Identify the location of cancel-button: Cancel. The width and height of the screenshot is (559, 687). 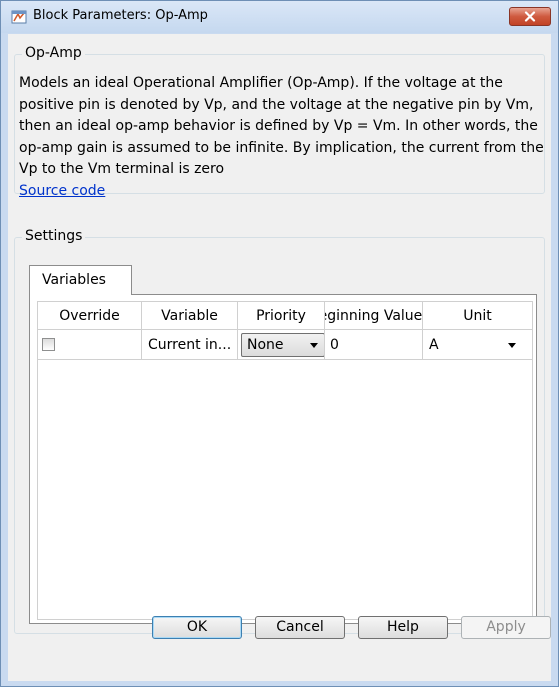
(300, 627).